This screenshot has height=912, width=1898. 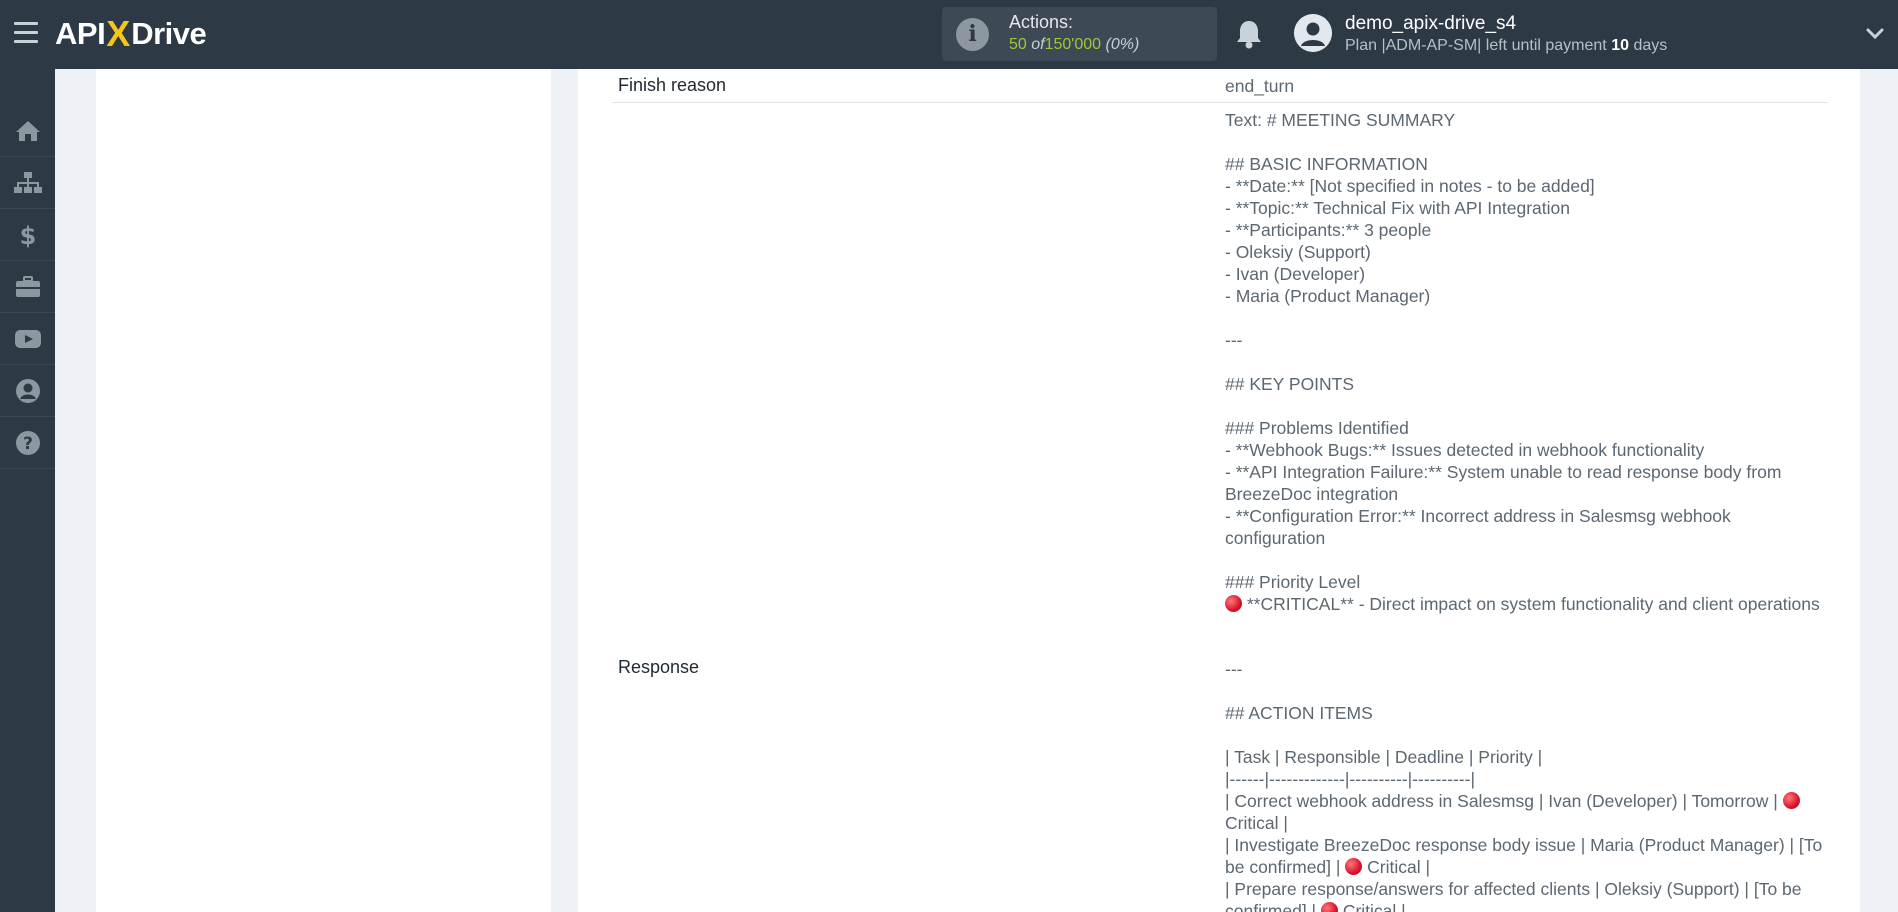 I want to click on sidebar-item-home, so click(x=27, y=131).